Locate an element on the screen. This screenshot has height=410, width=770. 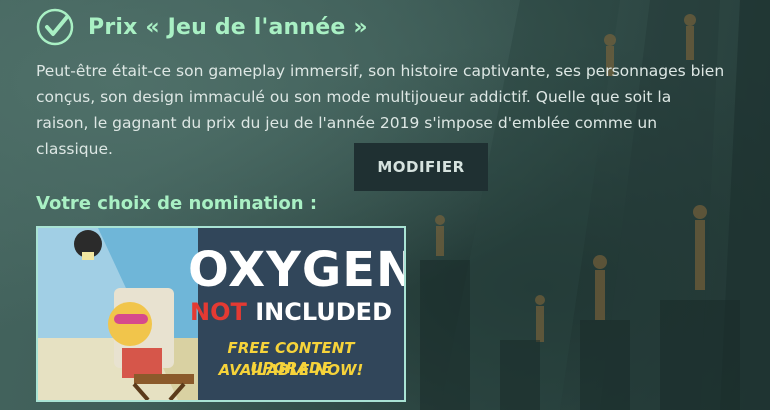
modify-button: MODIFIER is located at coordinates (421, 167).